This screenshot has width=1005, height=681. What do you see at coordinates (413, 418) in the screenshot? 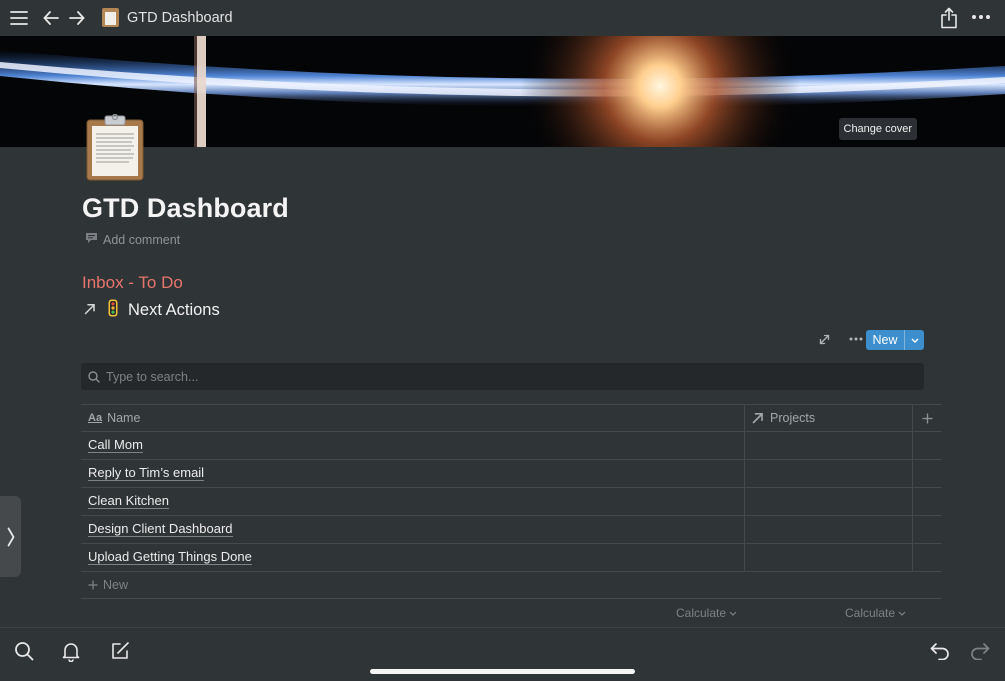
I see `column-header-name: Aa Name` at bounding box center [413, 418].